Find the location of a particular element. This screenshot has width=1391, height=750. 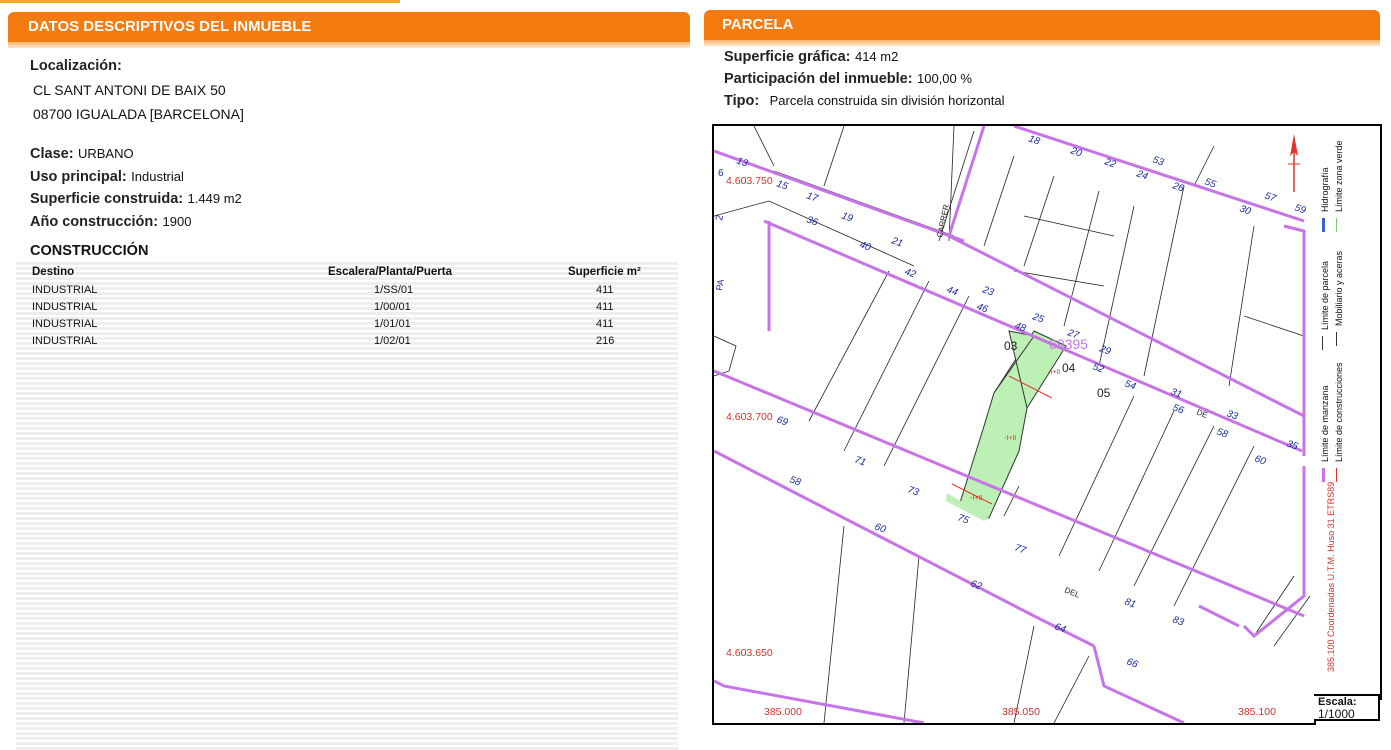

map-scale: Escala: 1/1000 is located at coordinates (1347, 707).